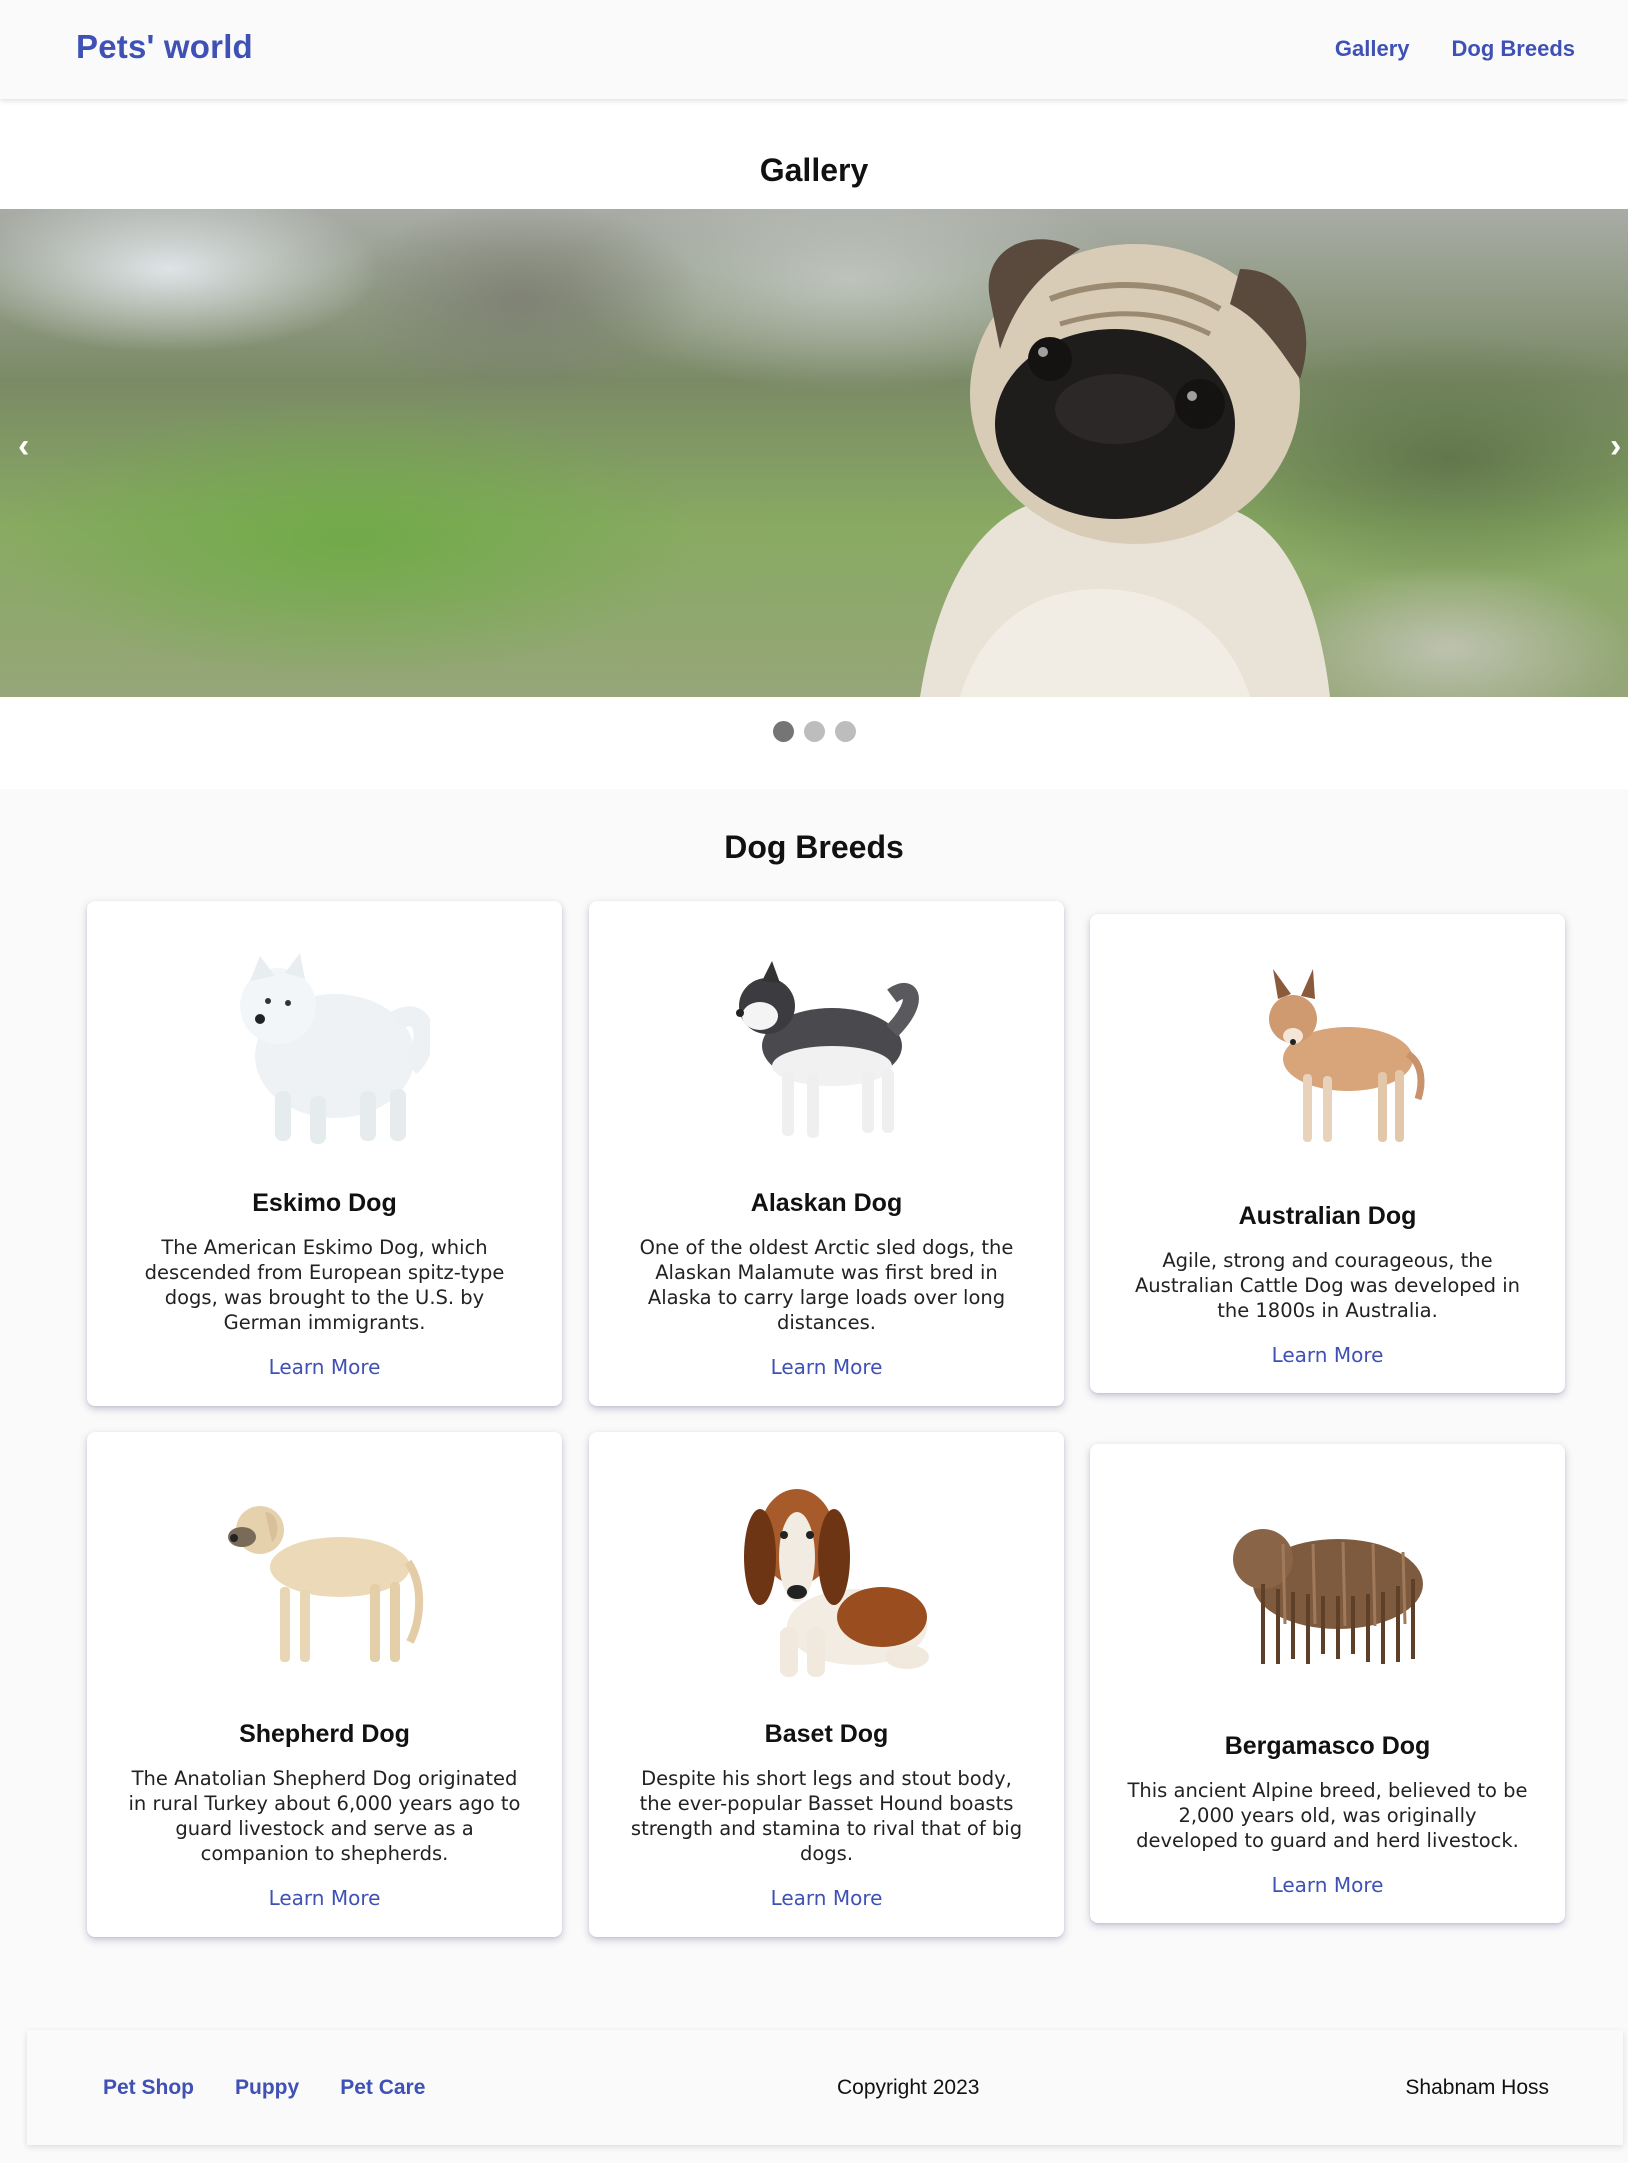 Image resolution: width=1628 pixels, height=2163 pixels. Describe the element at coordinates (826, 1056) in the screenshot. I see `alaskan-dog-image` at that location.